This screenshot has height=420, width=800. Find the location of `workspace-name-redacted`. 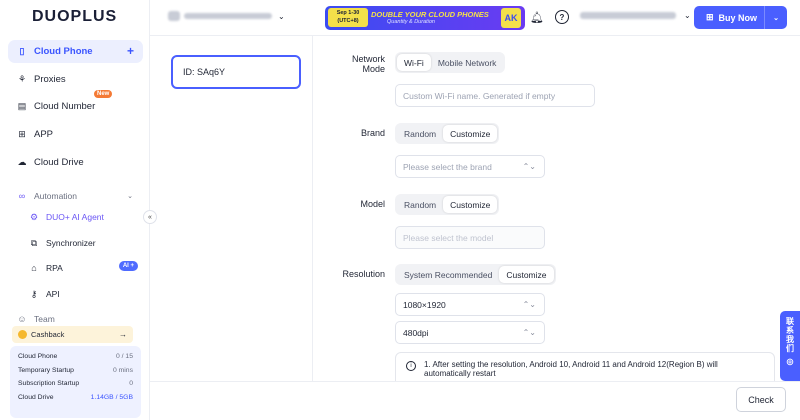

workspace-name-redacted is located at coordinates (228, 16).